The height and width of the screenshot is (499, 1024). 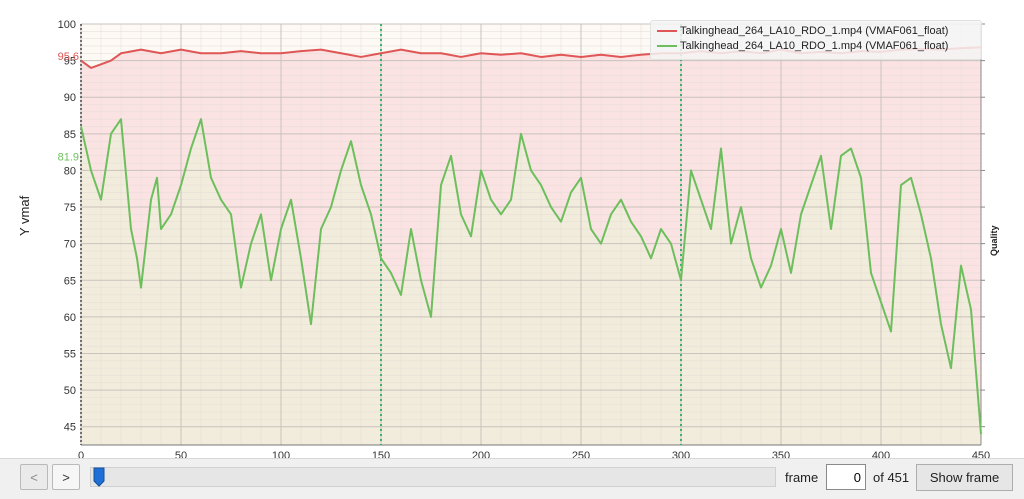 What do you see at coordinates (70, 171) in the screenshot?
I see `y-tick-label: 80` at bounding box center [70, 171].